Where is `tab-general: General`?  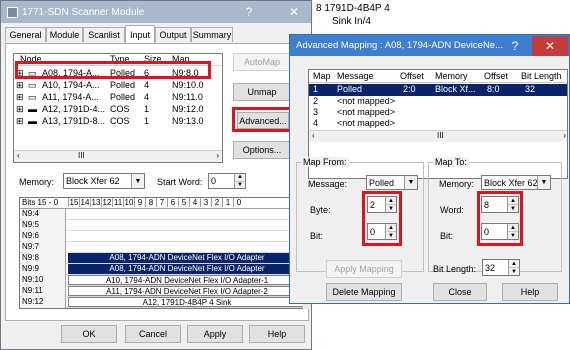
tab-general: General is located at coordinates (25, 34).